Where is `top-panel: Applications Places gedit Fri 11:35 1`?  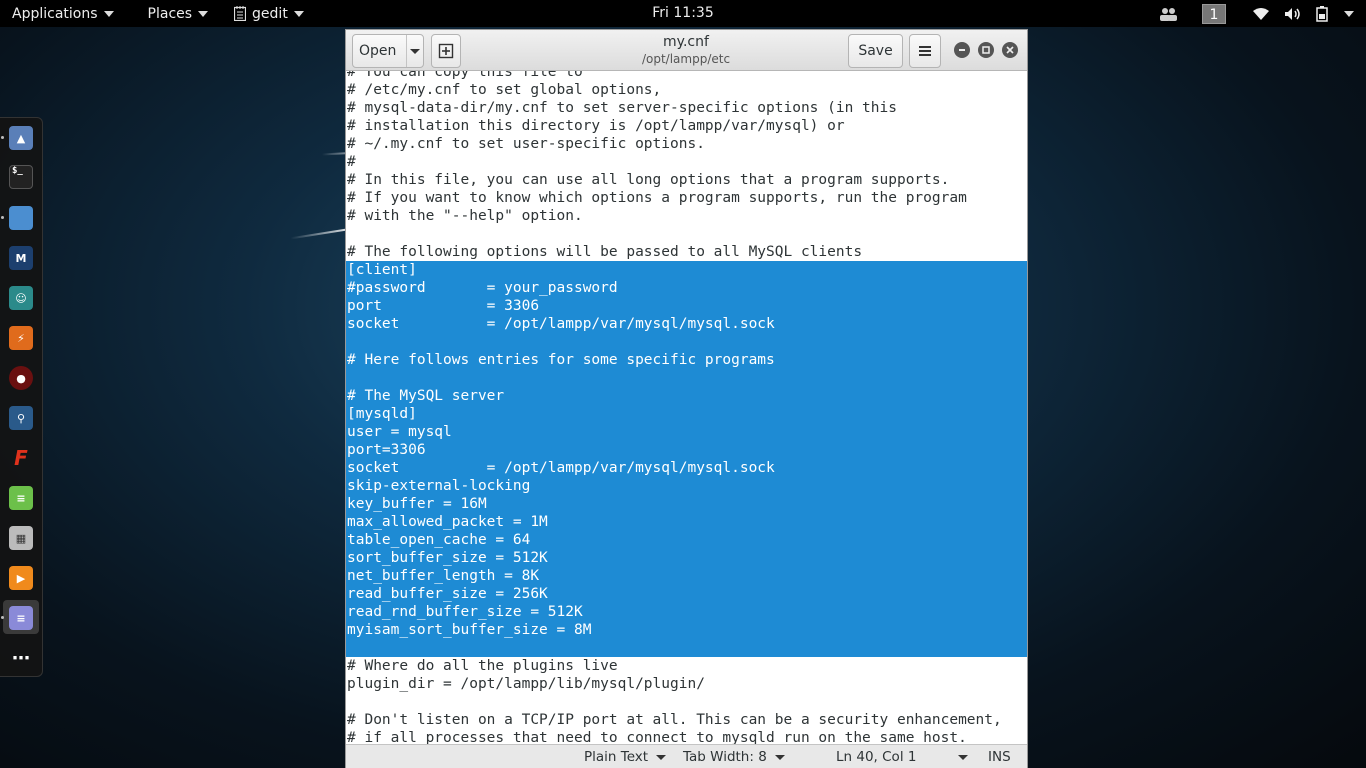 top-panel: Applications Places gedit Fri 11:35 1 is located at coordinates (683, 13).